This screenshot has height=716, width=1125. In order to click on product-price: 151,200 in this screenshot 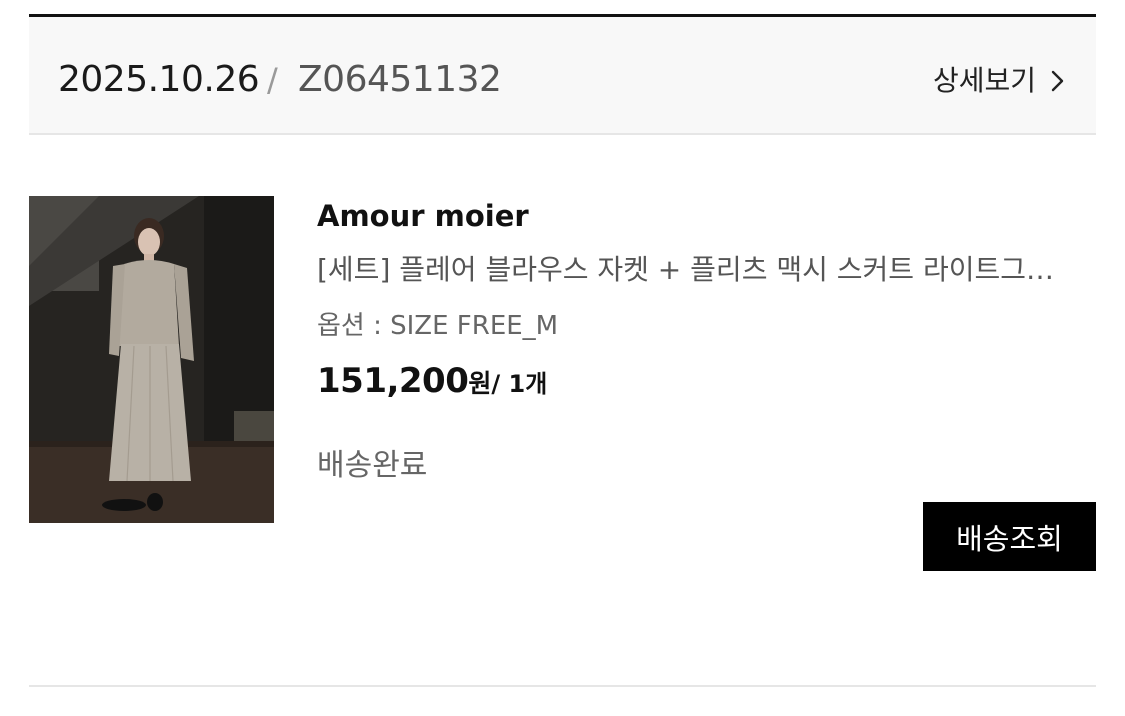, I will do `click(393, 381)`.